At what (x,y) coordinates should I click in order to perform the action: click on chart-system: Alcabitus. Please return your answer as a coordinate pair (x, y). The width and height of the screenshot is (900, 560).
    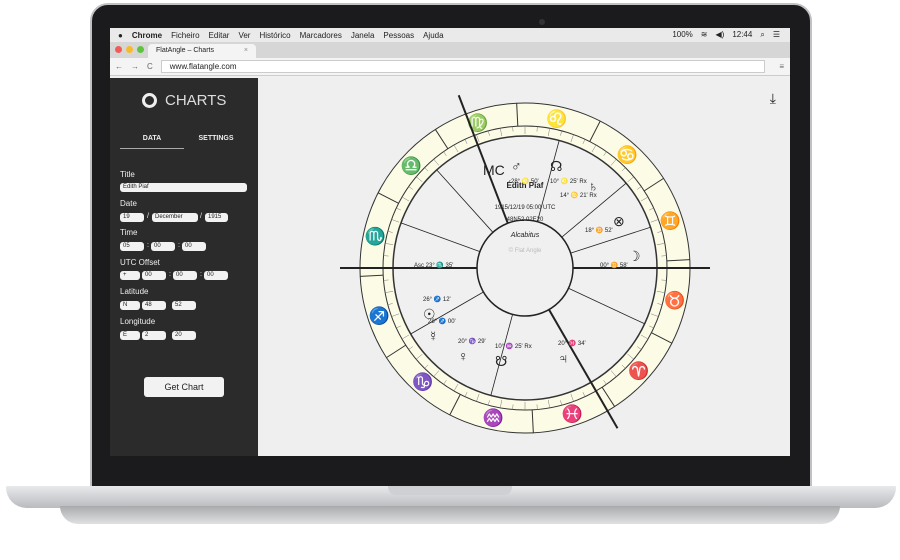
    Looking at the image, I should click on (525, 235).